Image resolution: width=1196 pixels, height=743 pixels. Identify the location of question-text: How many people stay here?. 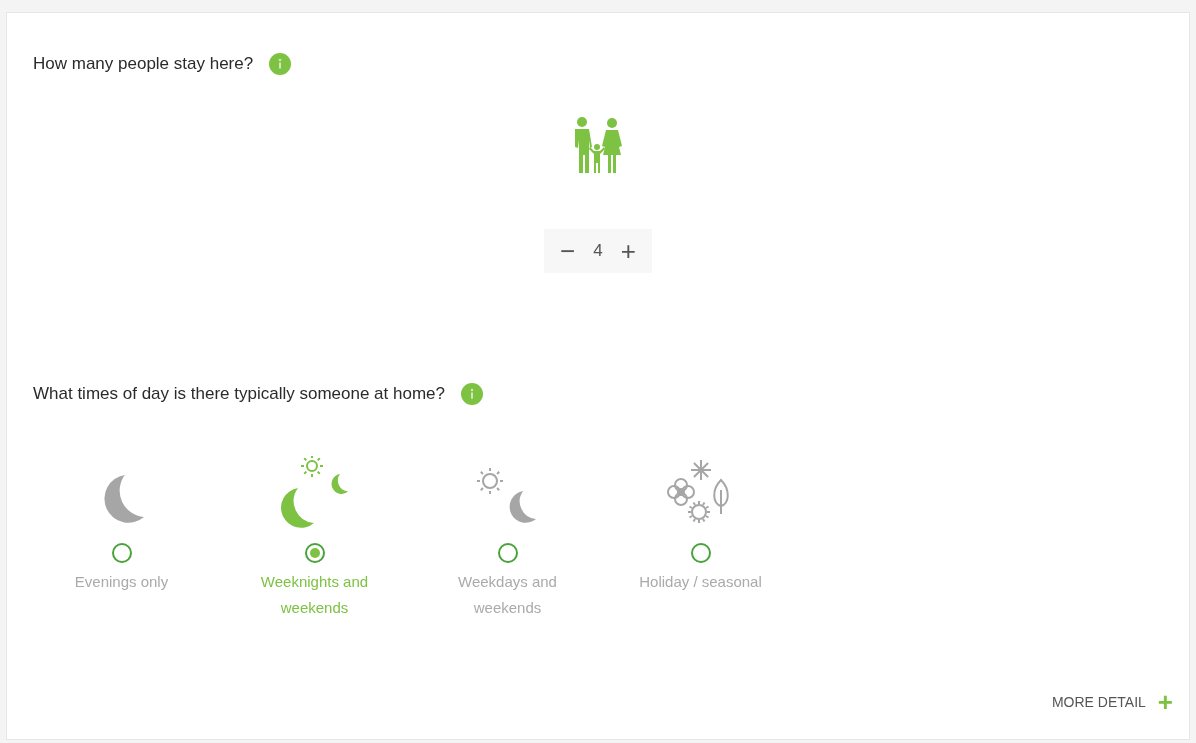
(143, 64).